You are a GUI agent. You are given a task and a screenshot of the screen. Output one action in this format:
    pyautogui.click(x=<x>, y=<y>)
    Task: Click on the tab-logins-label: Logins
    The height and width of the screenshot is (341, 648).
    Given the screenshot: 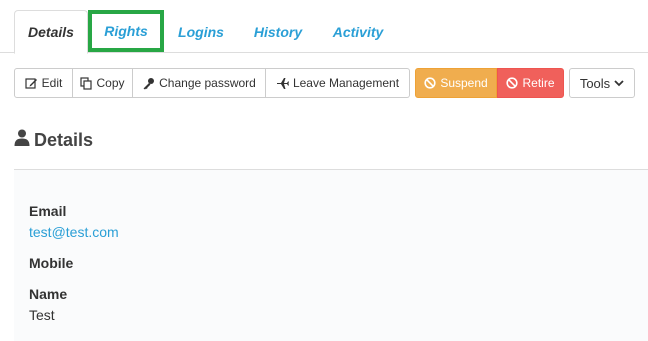 What is the action you would take?
    pyautogui.click(x=201, y=31)
    